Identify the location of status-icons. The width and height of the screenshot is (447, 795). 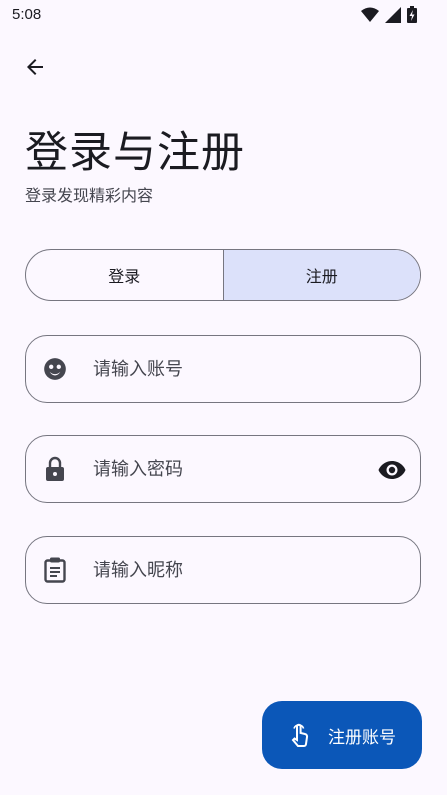
(389, 16).